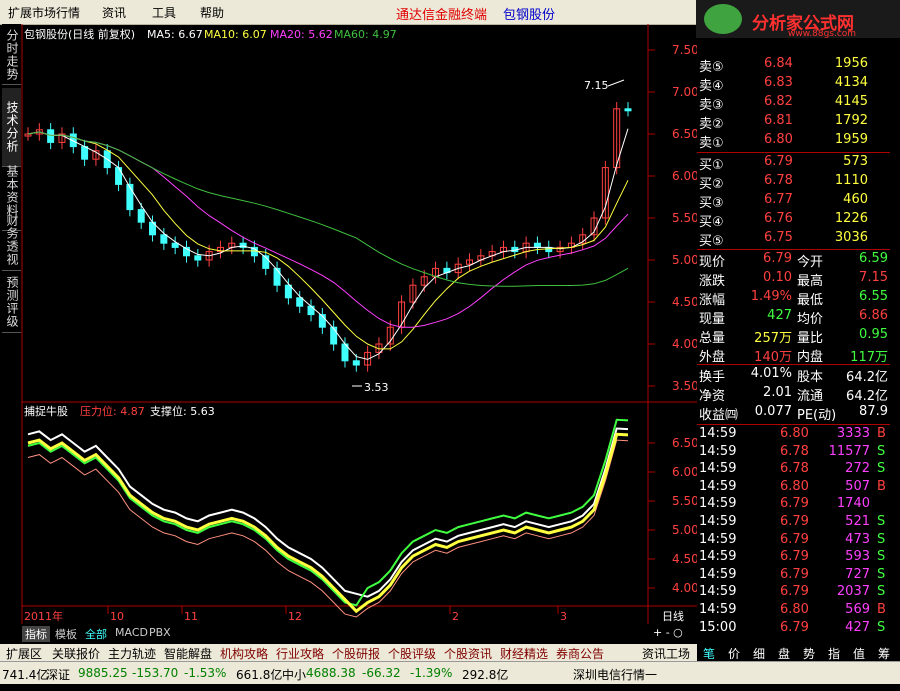 The image size is (900, 691). I want to click on date-tick-label: 10, so click(117, 616).